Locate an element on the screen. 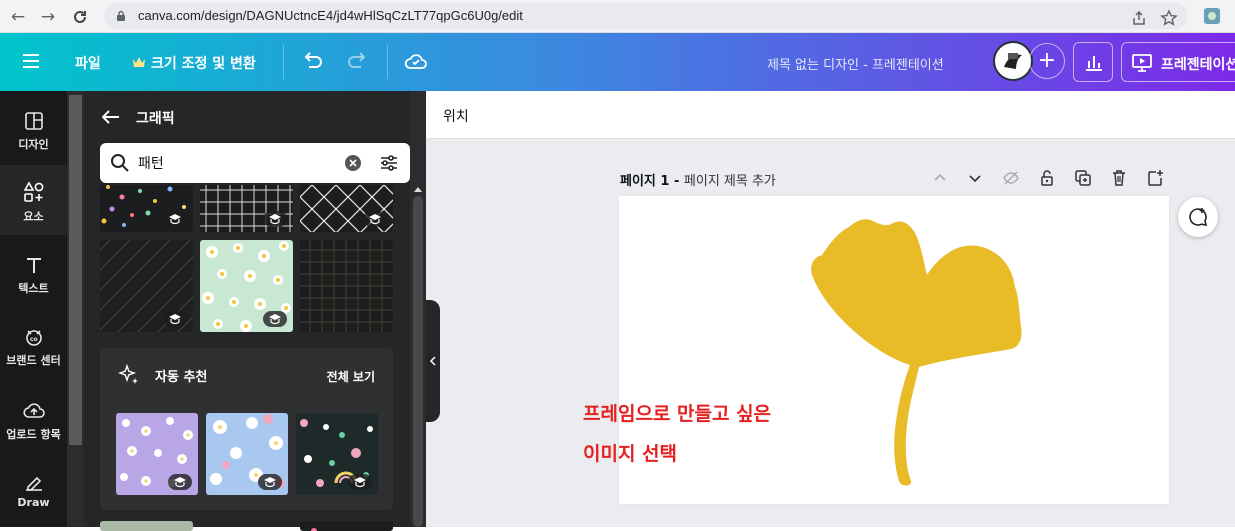 The height and width of the screenshot is (531, 1235). see-all-link: 전체 보기 is located at coordinates (351, 376).